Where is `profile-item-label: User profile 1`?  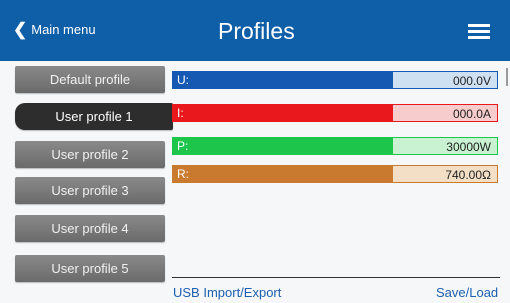 profile-item-label: User profile 1 is located at coordinates (94, 116).